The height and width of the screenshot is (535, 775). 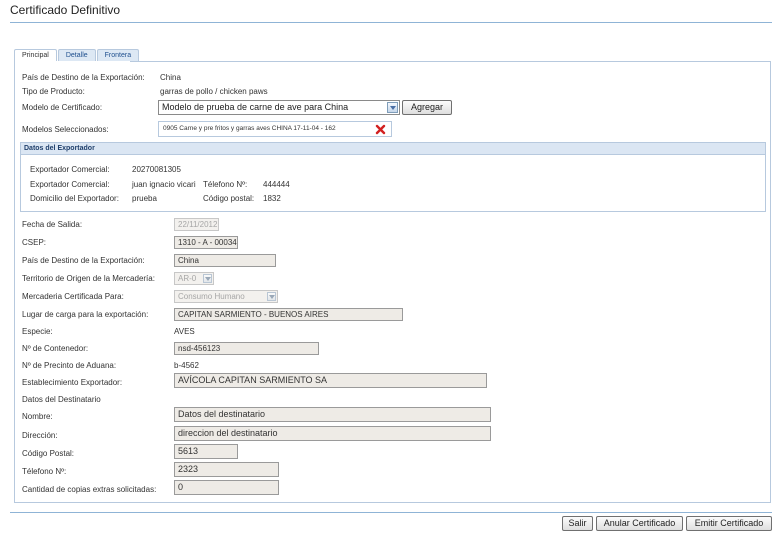 I want to click on establecimiento-exportador-field: AVÍCOLA CAPITAN SARMIENTO SA, so click(x=330, y=380).